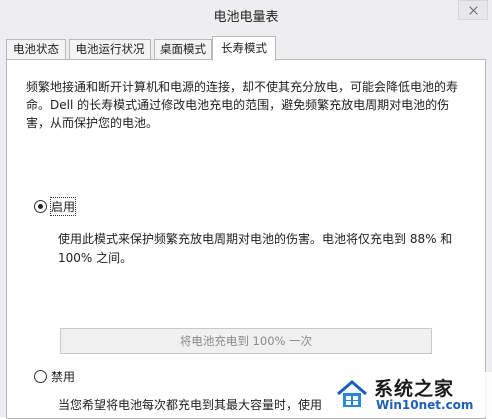 The image size is (492, 419). I want to click on window-title: 电池电量表, so click(246, 17).